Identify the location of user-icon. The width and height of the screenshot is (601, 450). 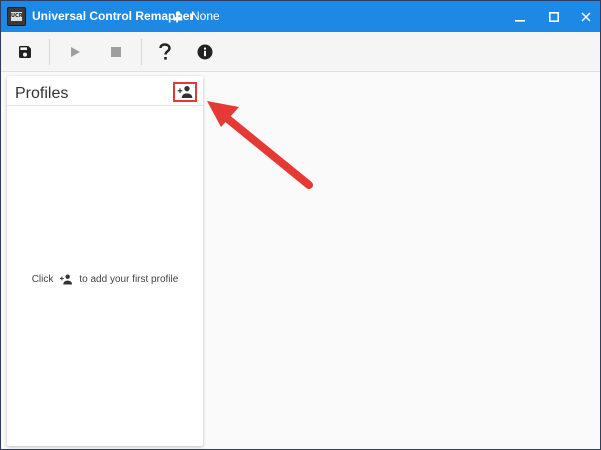
(178, 16).